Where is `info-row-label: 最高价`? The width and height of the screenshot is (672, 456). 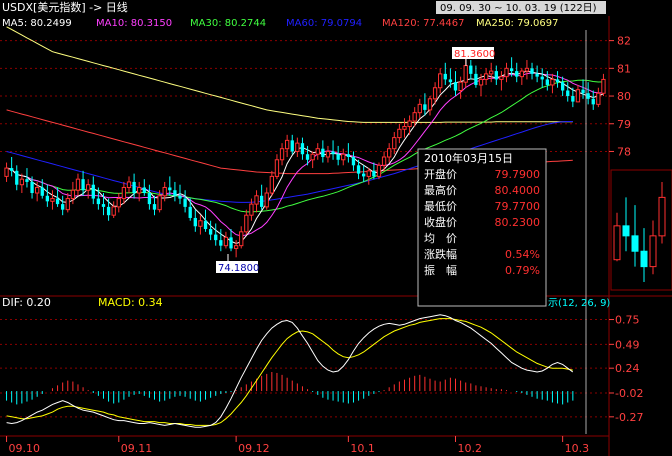 info-row-label: 最高价 is located at coordinates (440, 190).